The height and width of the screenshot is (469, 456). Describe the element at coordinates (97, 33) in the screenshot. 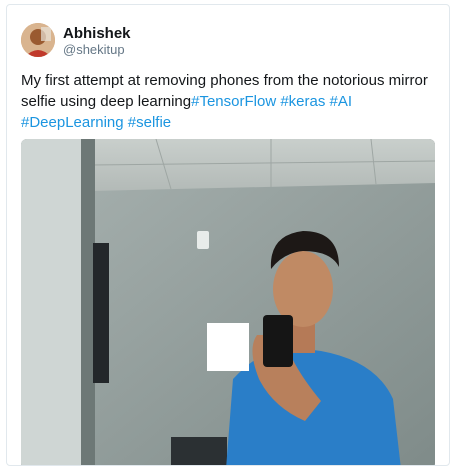

I see `display-name: Abhishek` at that location.